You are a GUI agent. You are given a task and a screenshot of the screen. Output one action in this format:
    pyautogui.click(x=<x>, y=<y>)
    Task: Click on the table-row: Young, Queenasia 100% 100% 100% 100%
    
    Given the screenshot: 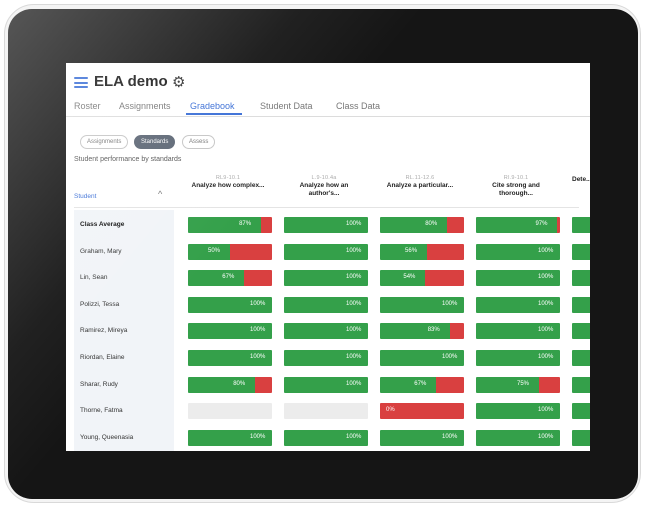 What is the action you would take?
    pyautogui.click(x=328, y=438)
    